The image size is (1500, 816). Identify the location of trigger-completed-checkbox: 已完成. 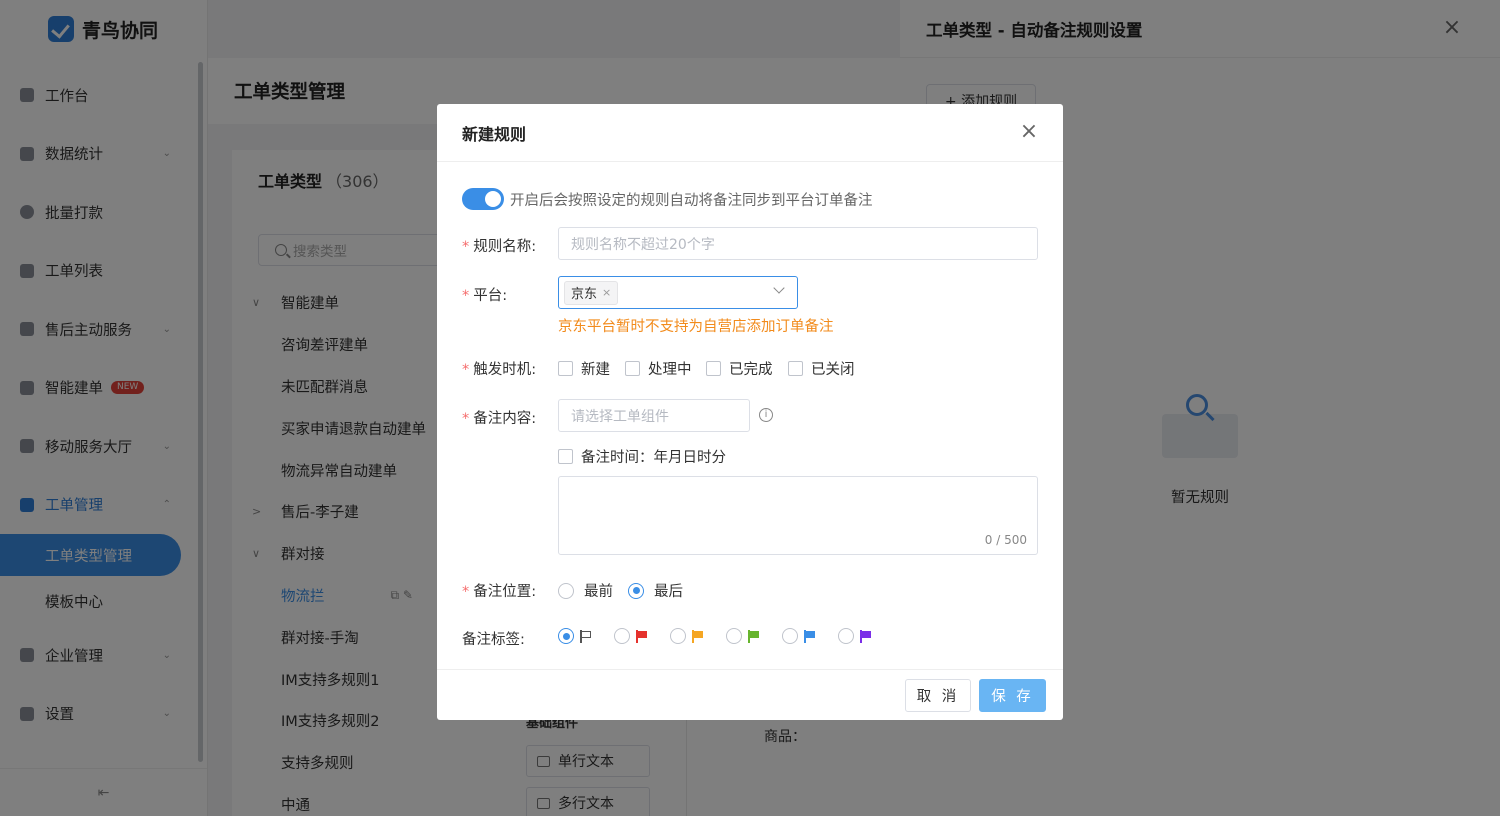
(739, 368).